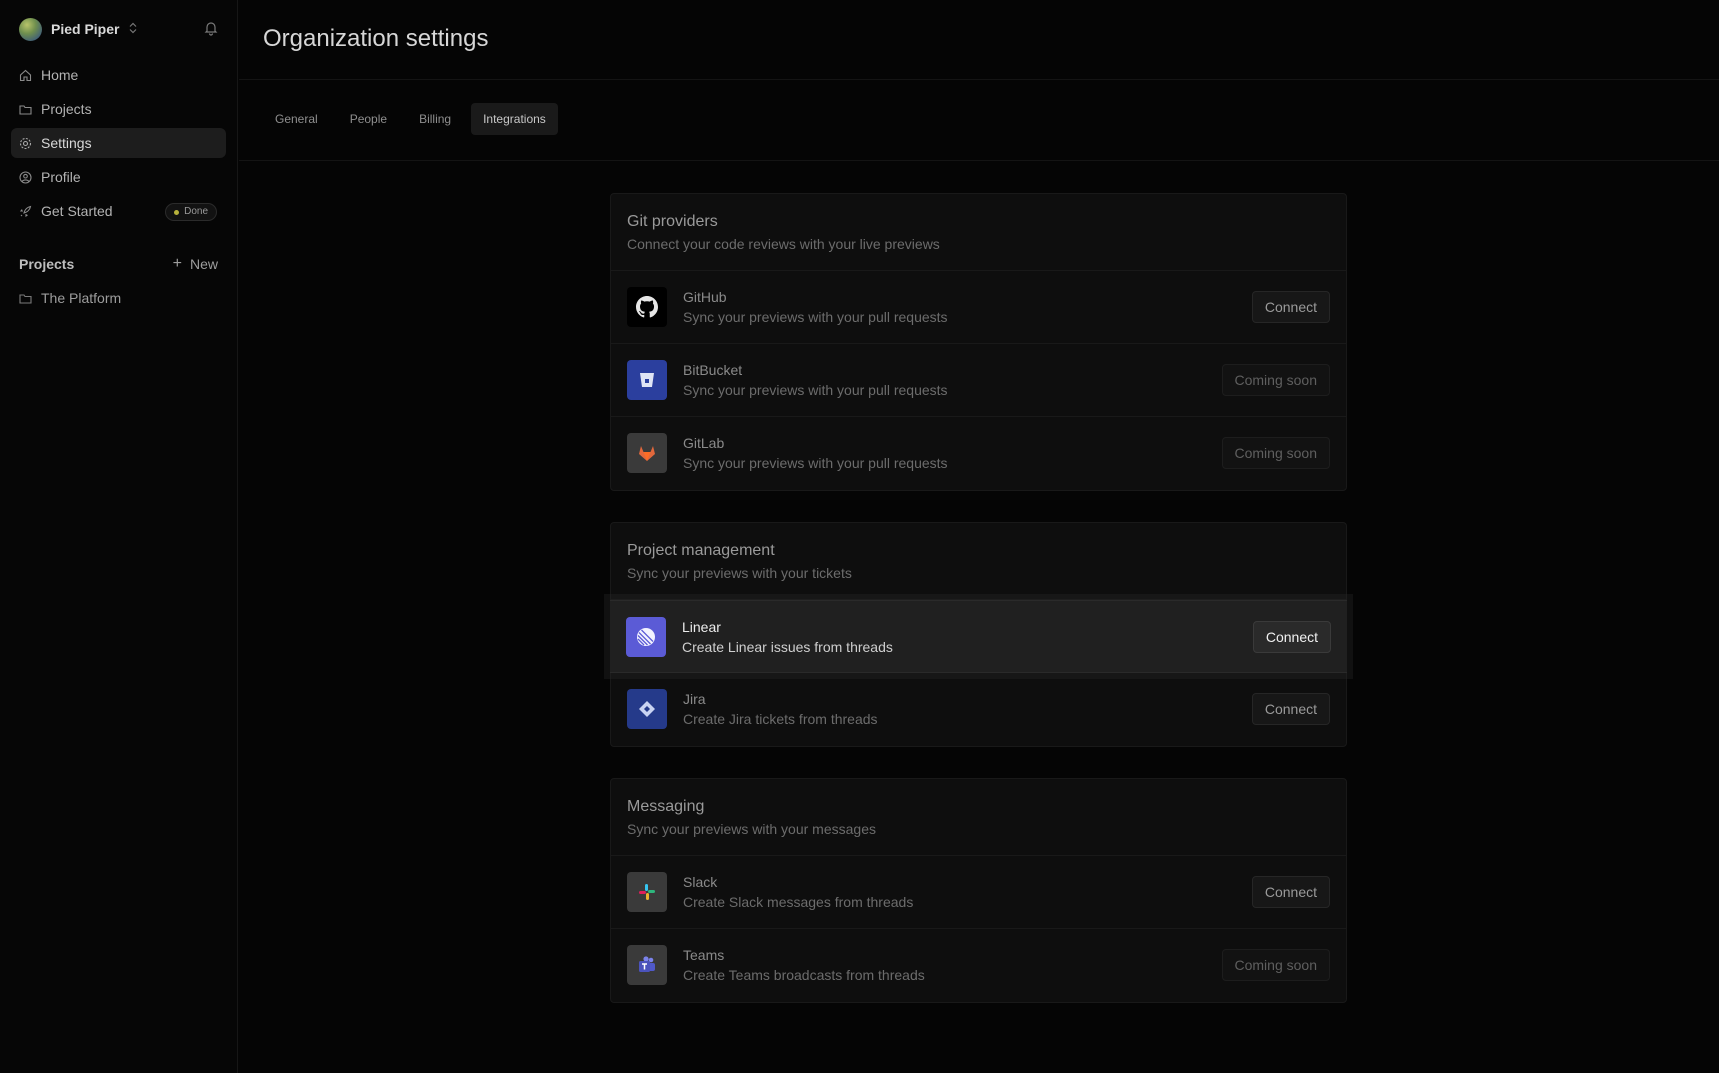 This screenshot has width=1719, height=1073. Describe the element at coordinates (704, 443) in the screenshot. I see `integration-name: GitLab` at that location.